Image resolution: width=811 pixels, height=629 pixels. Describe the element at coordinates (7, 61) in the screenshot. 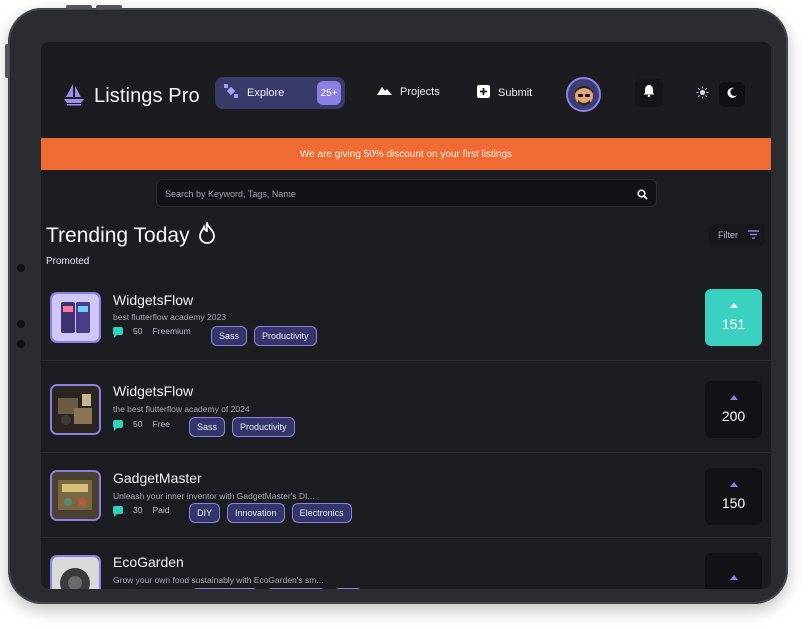

I see `volume-button` at that location.